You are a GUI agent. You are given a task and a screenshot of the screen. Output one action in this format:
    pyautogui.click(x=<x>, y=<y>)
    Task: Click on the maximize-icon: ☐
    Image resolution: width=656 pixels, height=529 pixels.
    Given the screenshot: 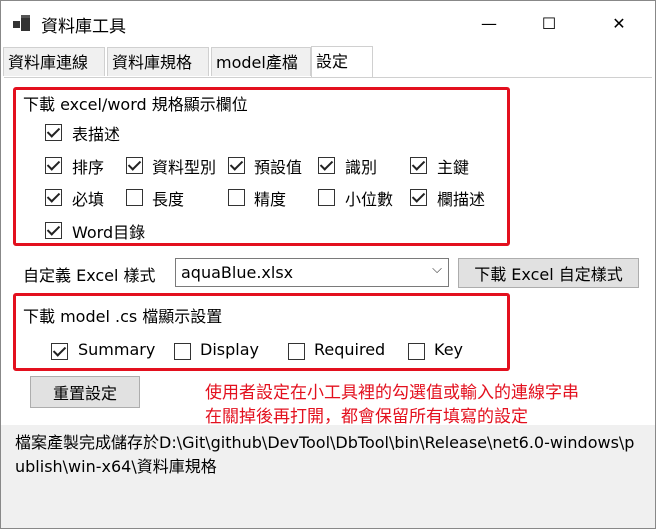 What is the action you would take?
    pyautogui.click(x=549, y=23)
    